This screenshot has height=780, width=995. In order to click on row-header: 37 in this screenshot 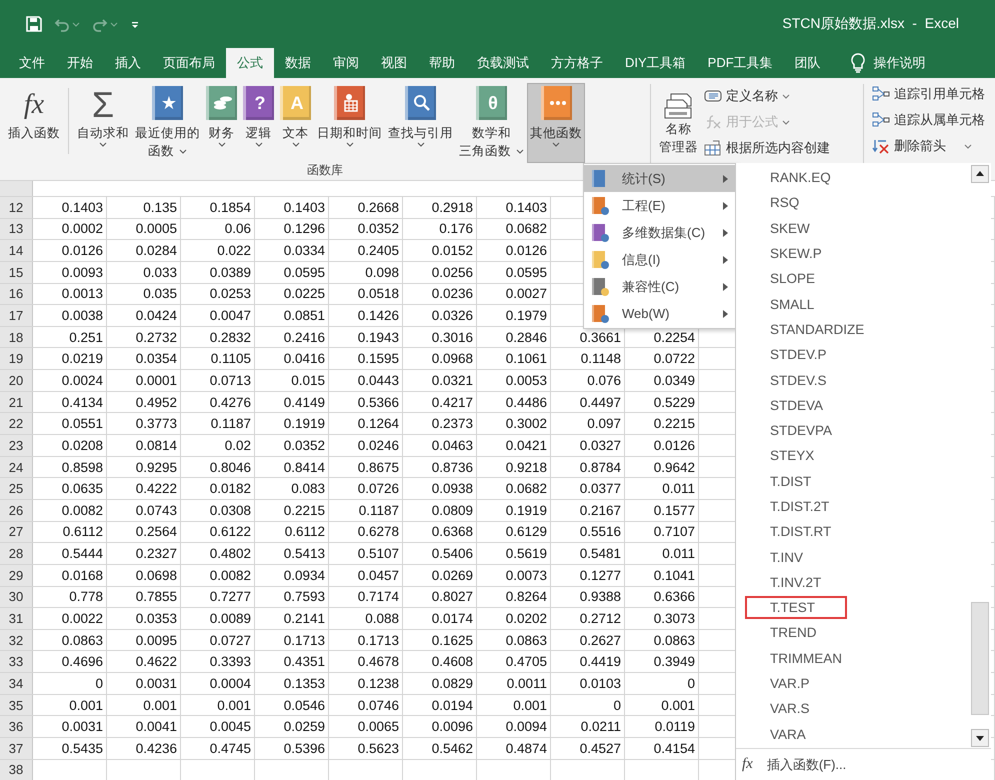, I will do `click(16, 748)`.